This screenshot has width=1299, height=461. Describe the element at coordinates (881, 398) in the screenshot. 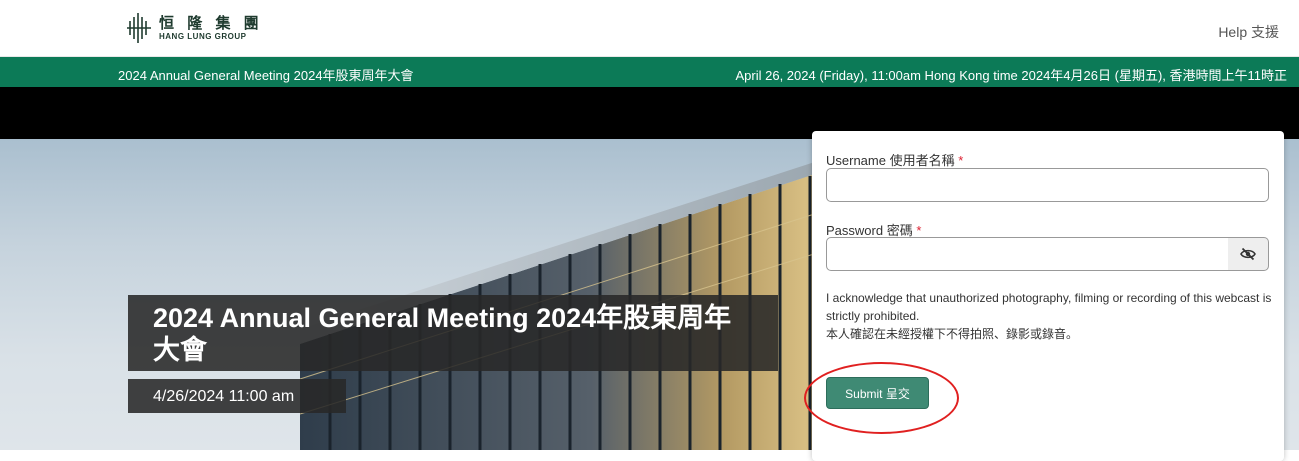

I see `annotation-circle` at that location.